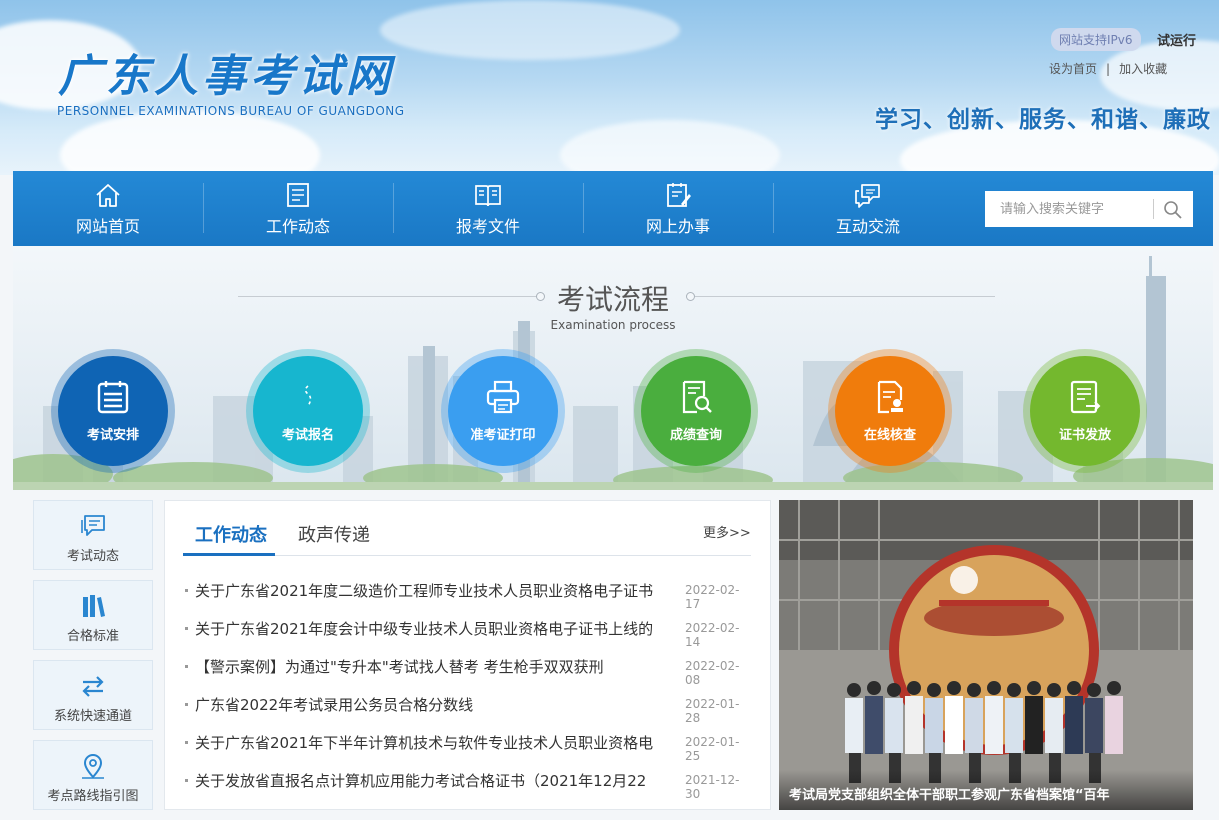  I want to click on step-exam-schedule: 考试安排, so click(113, 411).